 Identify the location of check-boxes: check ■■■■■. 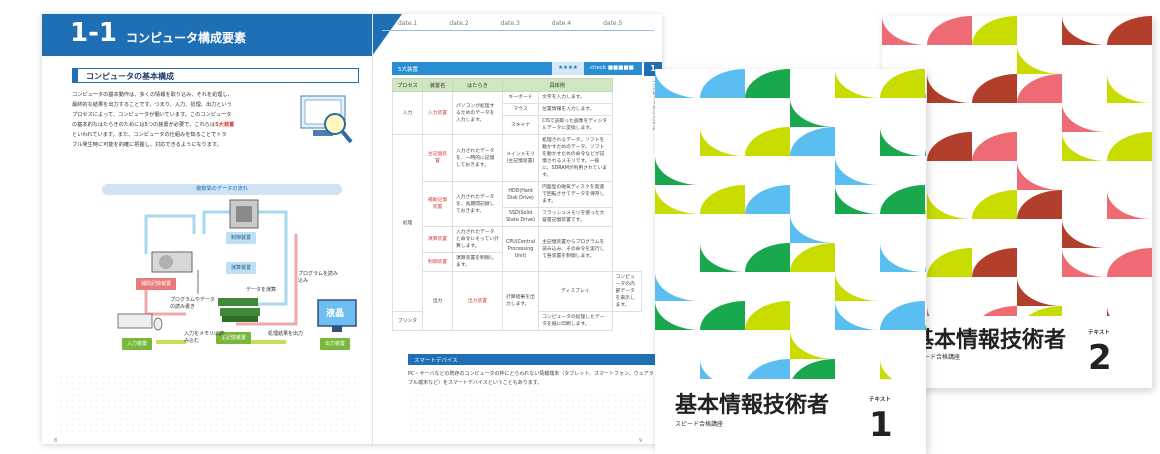
(612, 68).